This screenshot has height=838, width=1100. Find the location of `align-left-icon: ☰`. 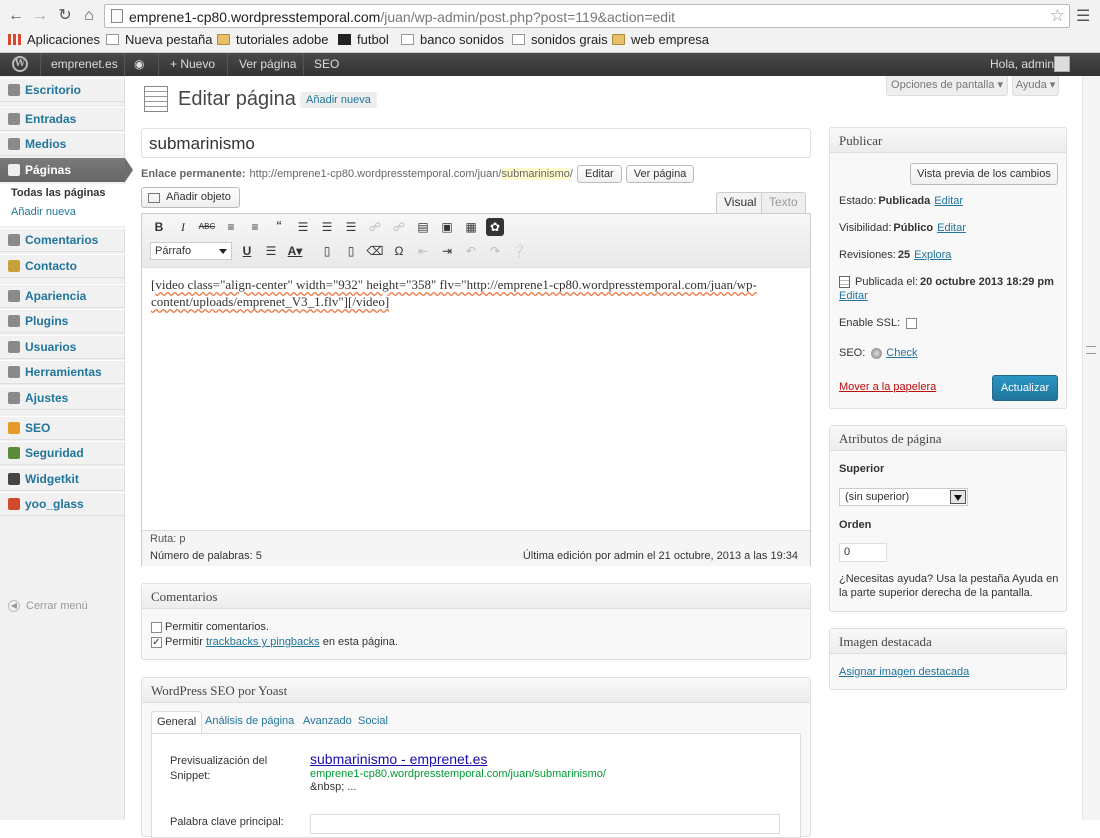

align-left-icon: ☰ is located at coordinates (303, 227).